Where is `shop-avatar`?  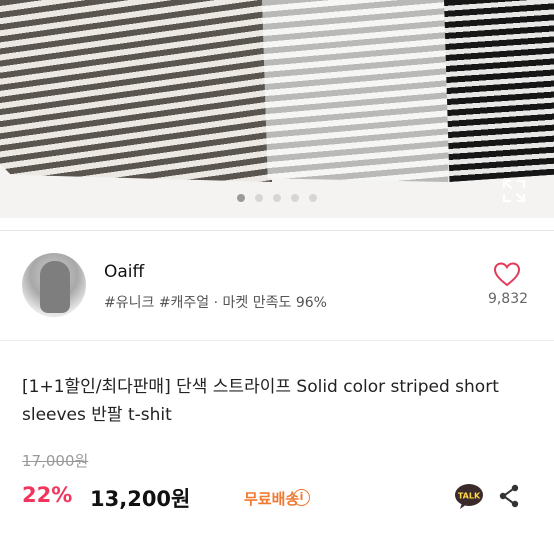 shop-avatar is located at coordinates (54, 285).